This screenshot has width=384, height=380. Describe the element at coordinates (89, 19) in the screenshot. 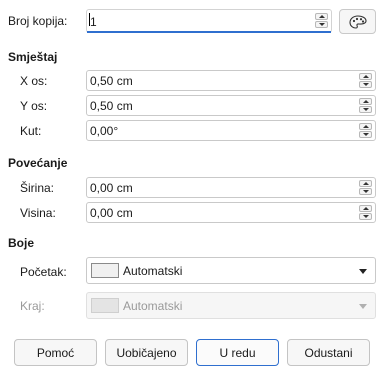

I see `text-cursor` at that location.